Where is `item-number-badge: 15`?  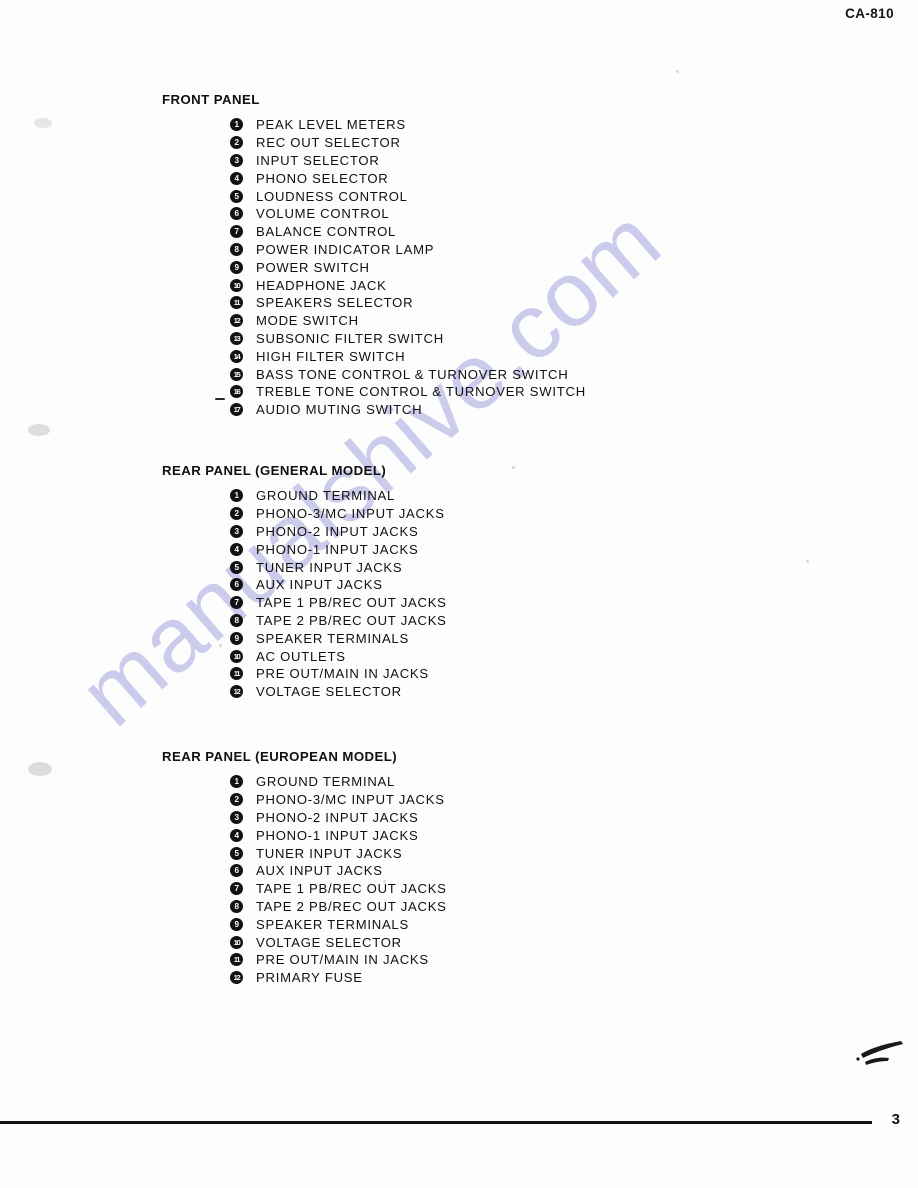 item-number-badge: 15 is located at coordinates (236, 374).